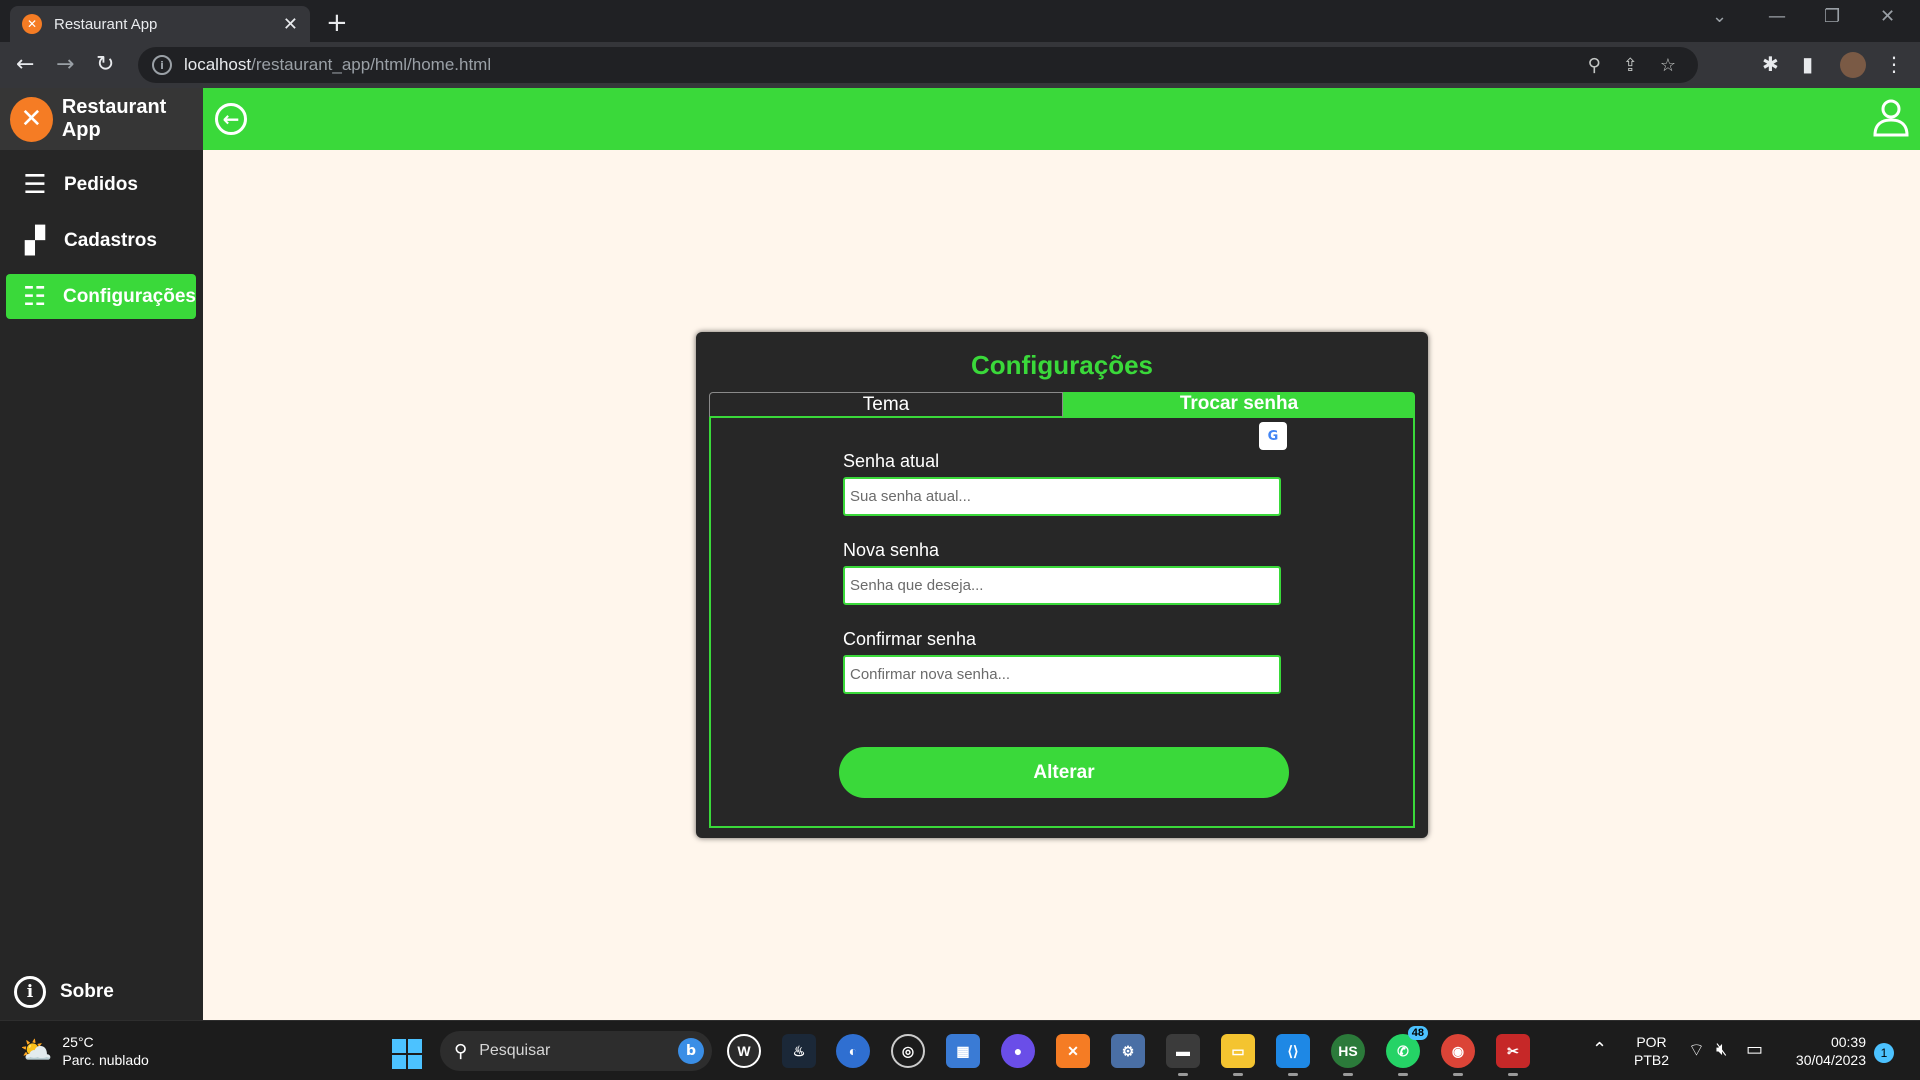 The height and width of the screenshot is (1080, 1920). I want to click on sidebar-item-label: Configurações, so click(129, 296).